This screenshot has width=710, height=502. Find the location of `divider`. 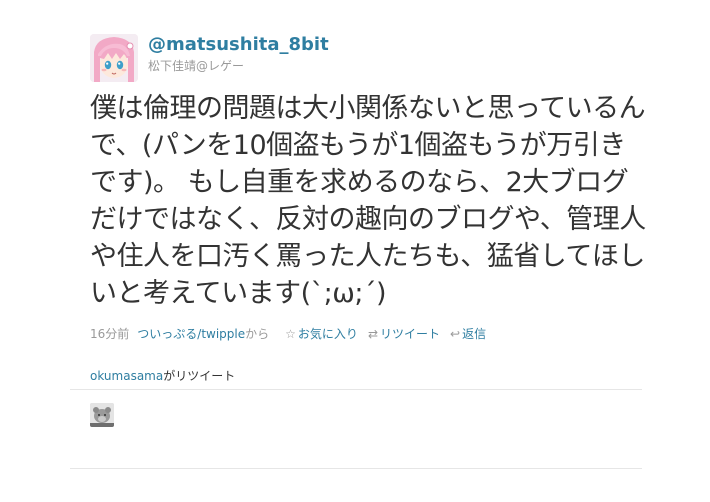

divider is located at coordinates (356, 389).